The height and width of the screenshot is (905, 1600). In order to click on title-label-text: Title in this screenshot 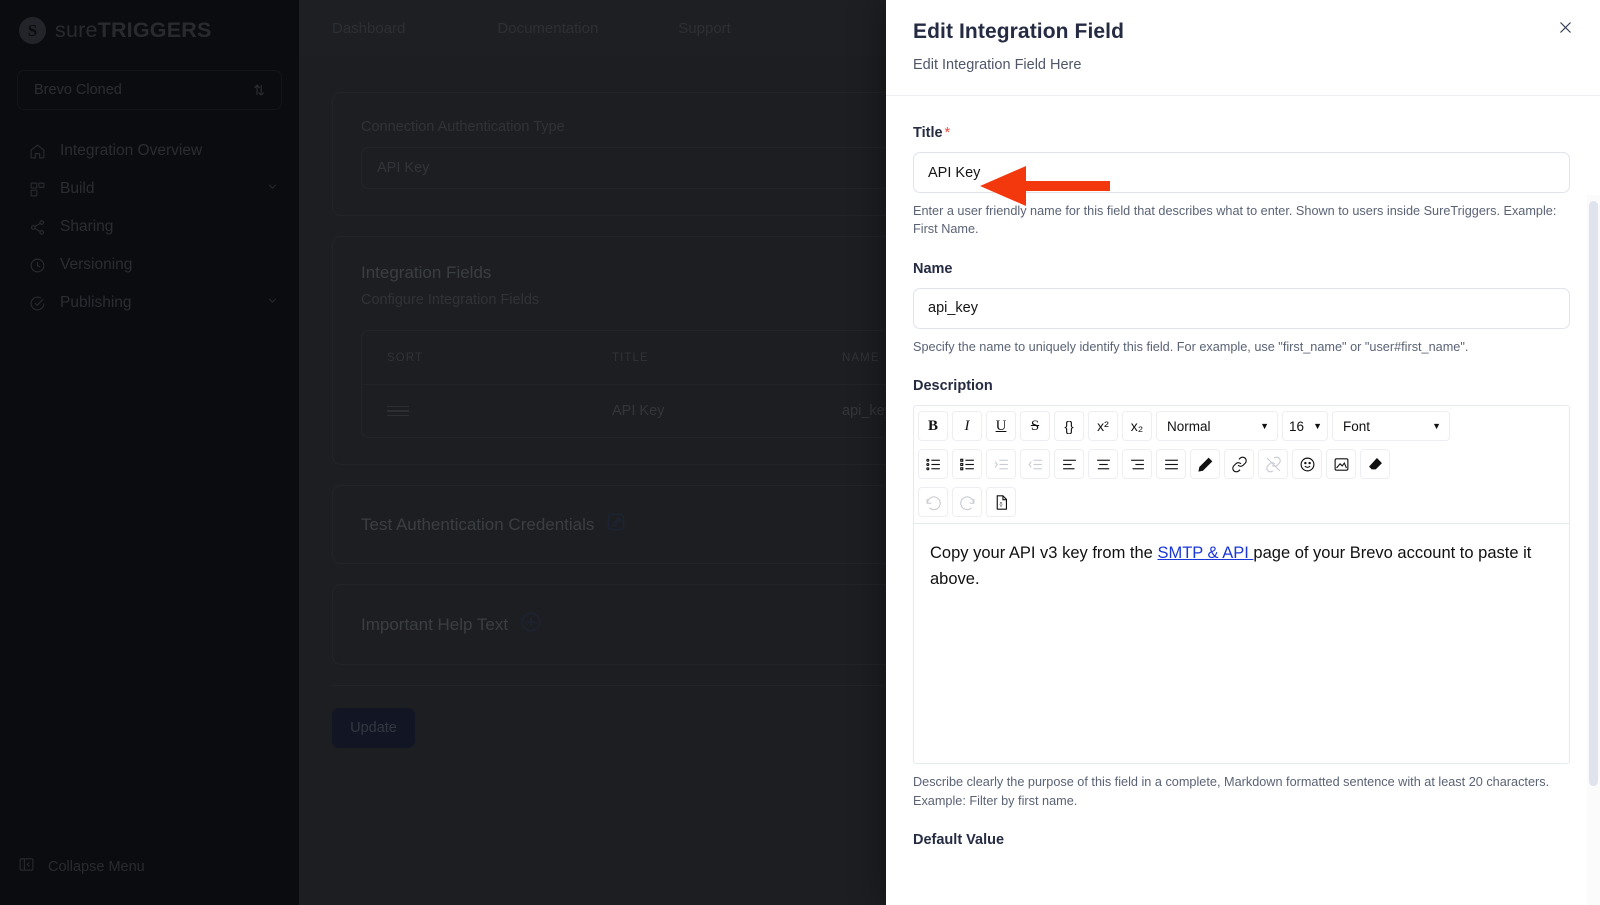, I will do `click(928, 133)`.